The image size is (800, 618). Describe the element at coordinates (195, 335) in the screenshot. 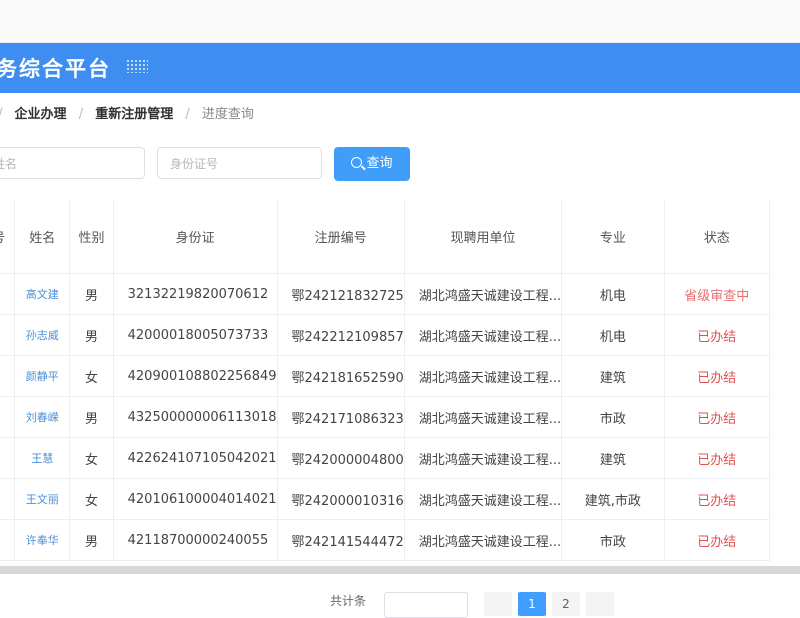

I see `cell-id-number: 42000018005073733` at that location.